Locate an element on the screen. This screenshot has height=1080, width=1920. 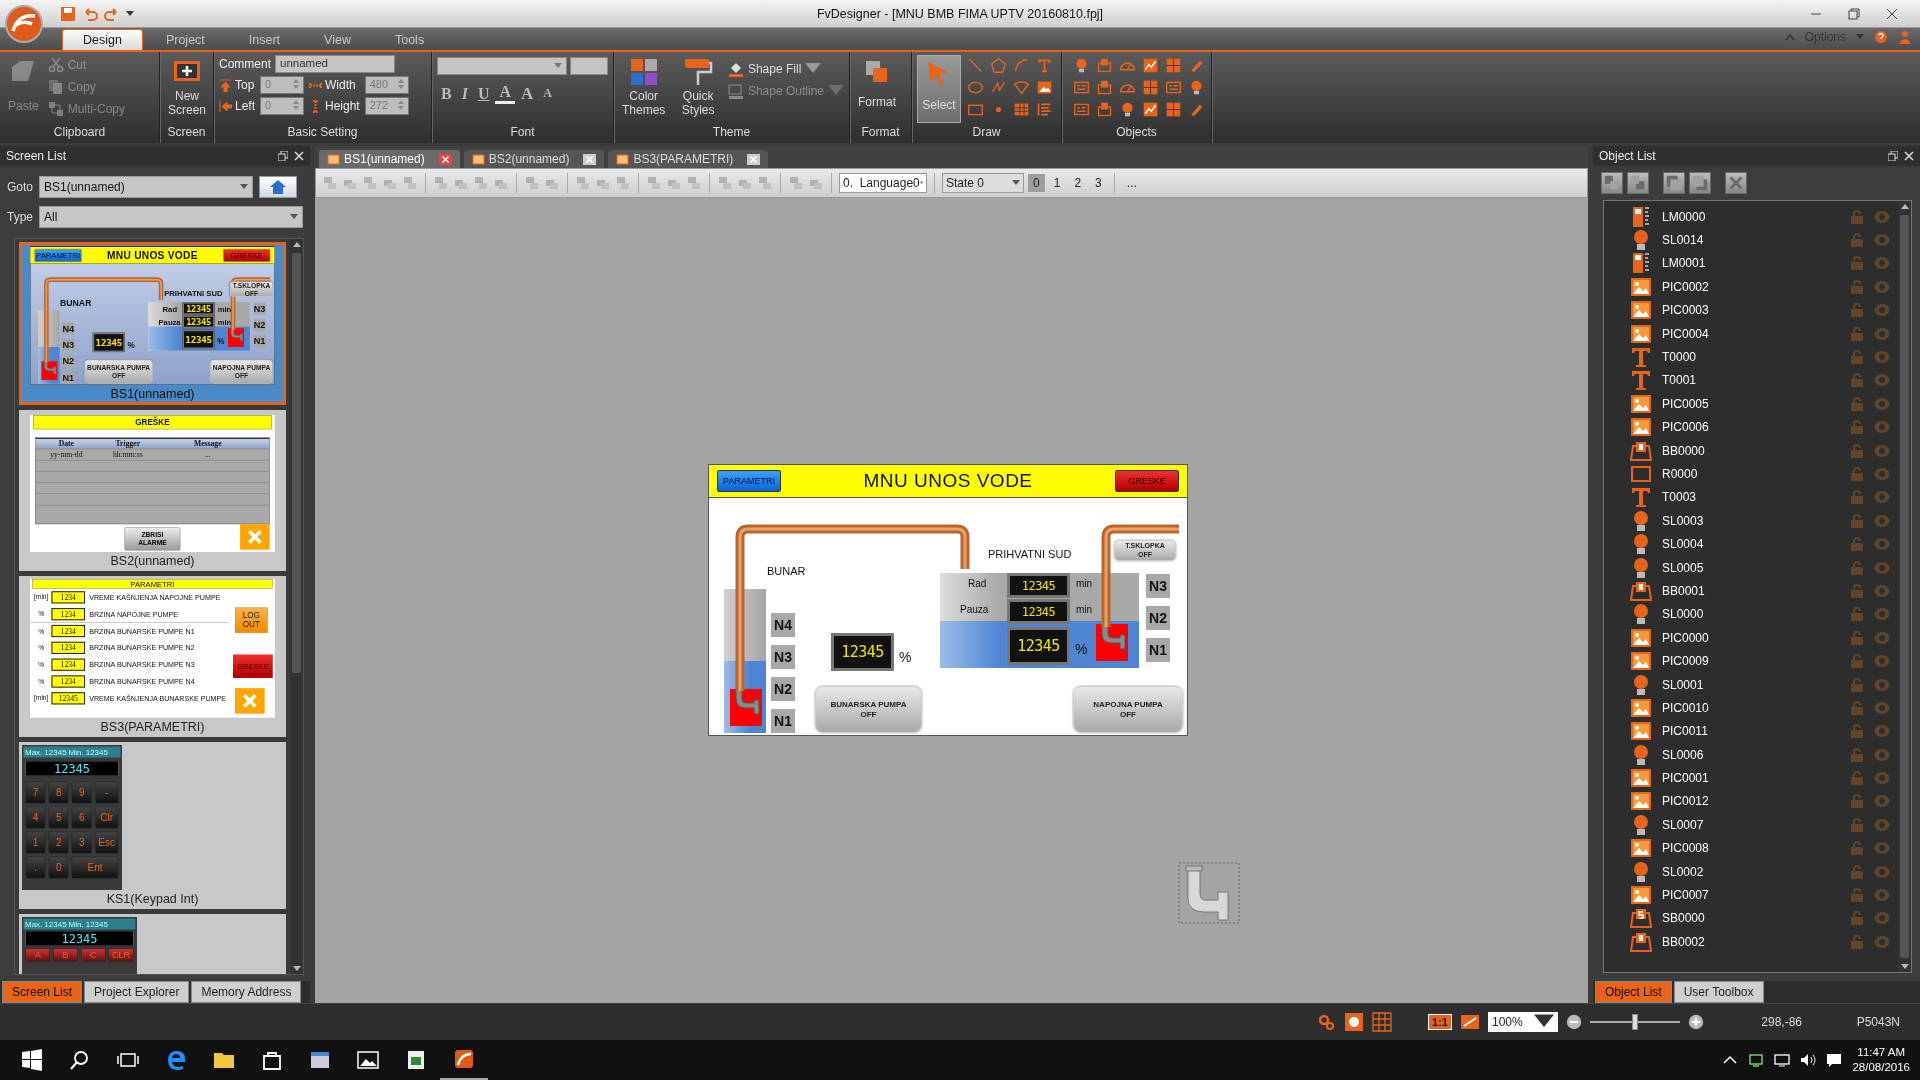
ribbon-tab: Design is located at coordinates (102, 39).